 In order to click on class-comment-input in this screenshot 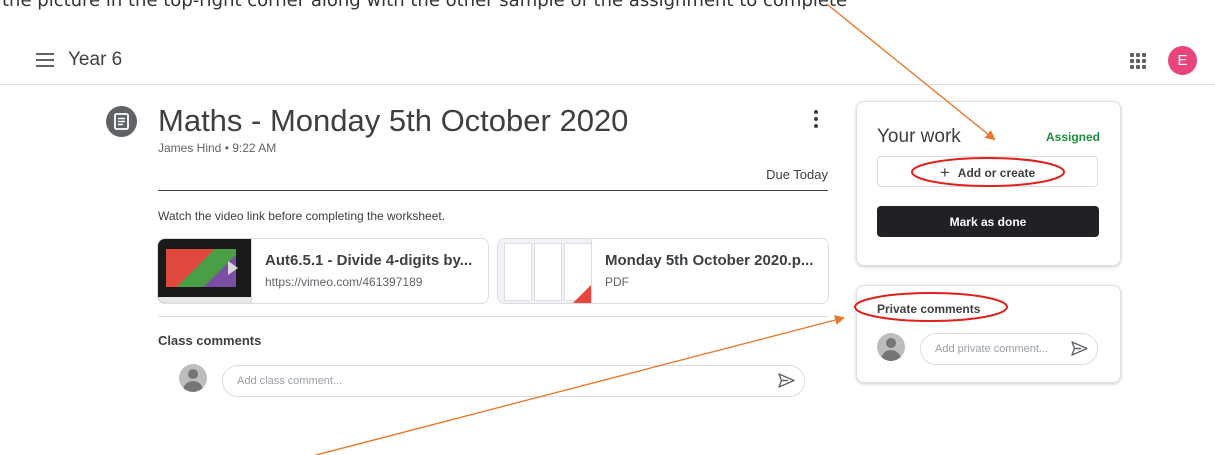, I will do `click(513, 381)`.